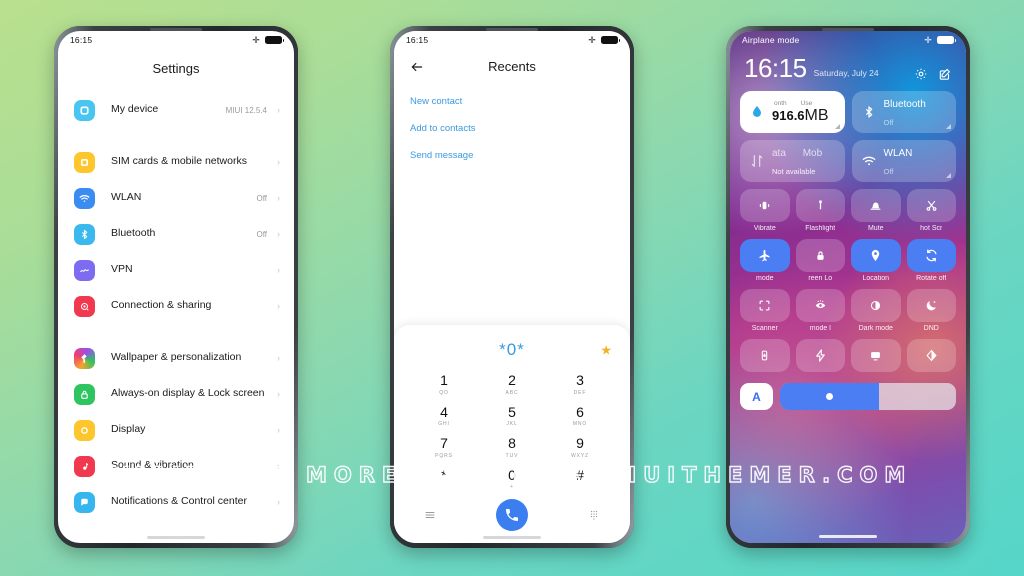 Image resolution: width=1024 pixels, height=576 pixels. I want to click on chevron-right-icon: ›, so click(278, 502).